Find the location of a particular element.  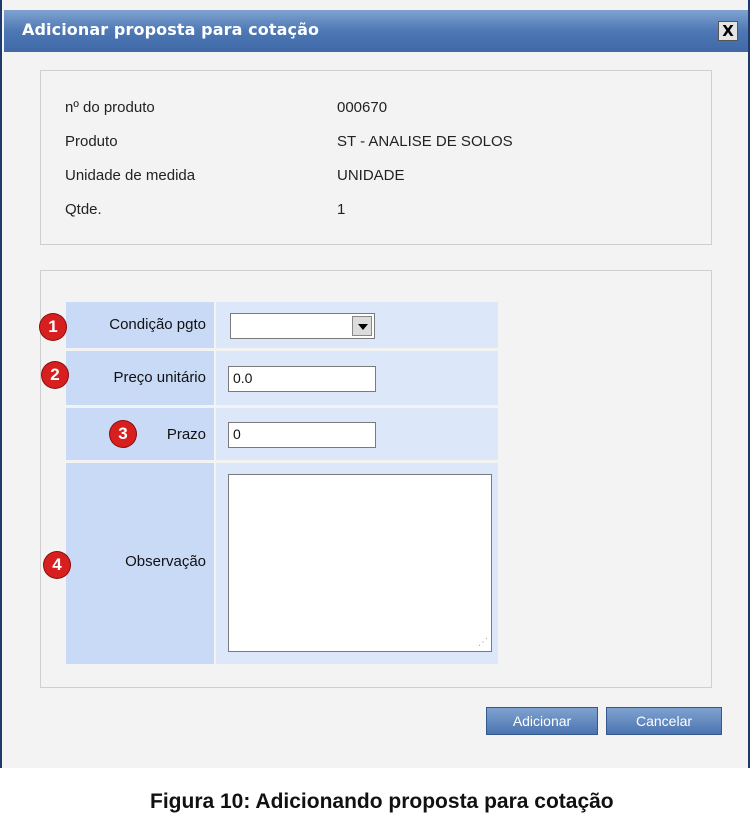

step-badge-3: 3 is located at coordinates (123, 434).